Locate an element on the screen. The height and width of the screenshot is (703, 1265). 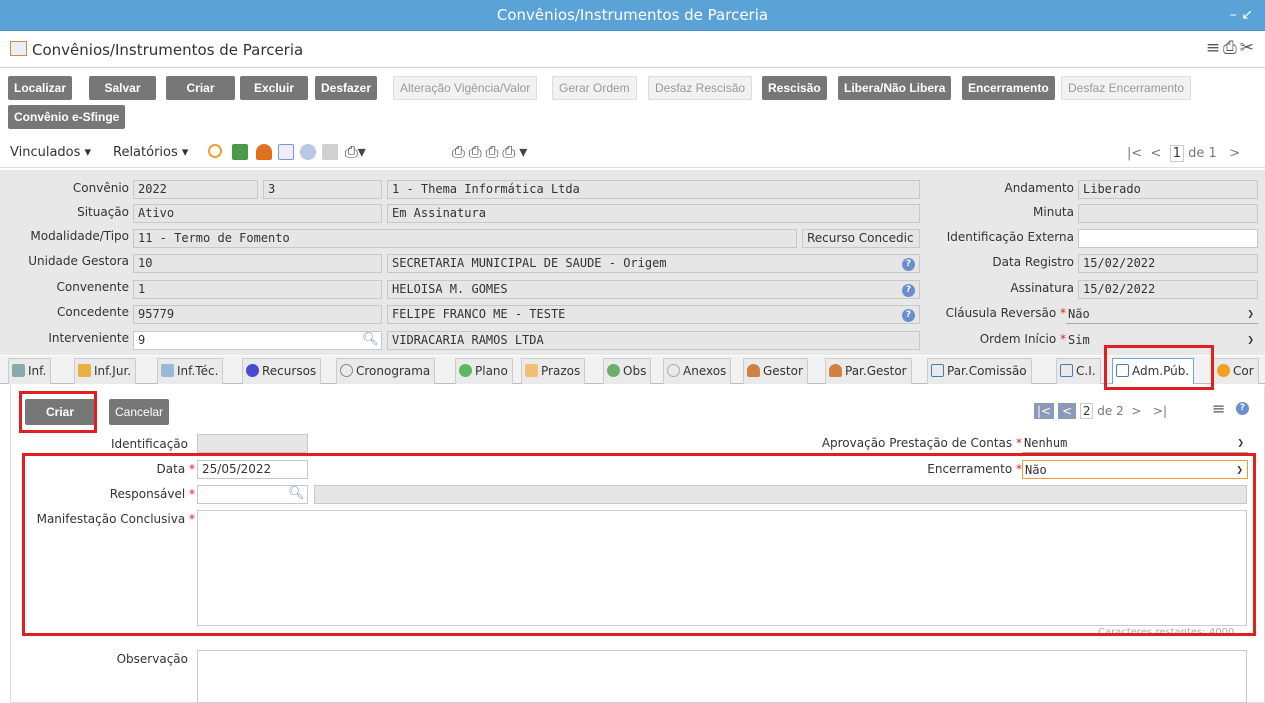
tab-gestor: Gestor is located at coordinates (775, 371).